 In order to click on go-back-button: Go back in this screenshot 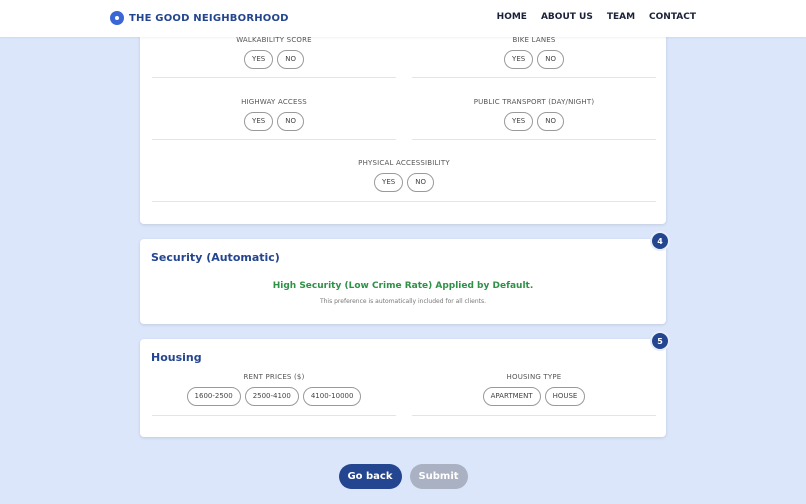, I will do `click(370, 476)`.